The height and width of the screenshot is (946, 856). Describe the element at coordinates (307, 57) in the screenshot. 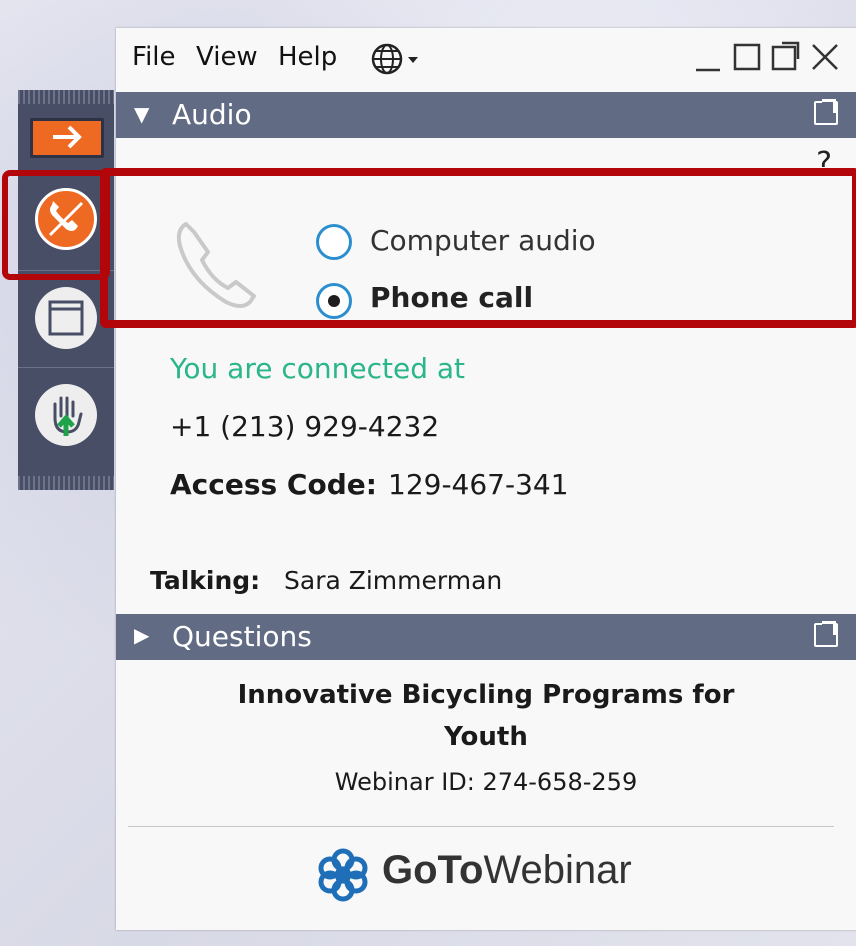

I see `menu-help: Help` at that location.